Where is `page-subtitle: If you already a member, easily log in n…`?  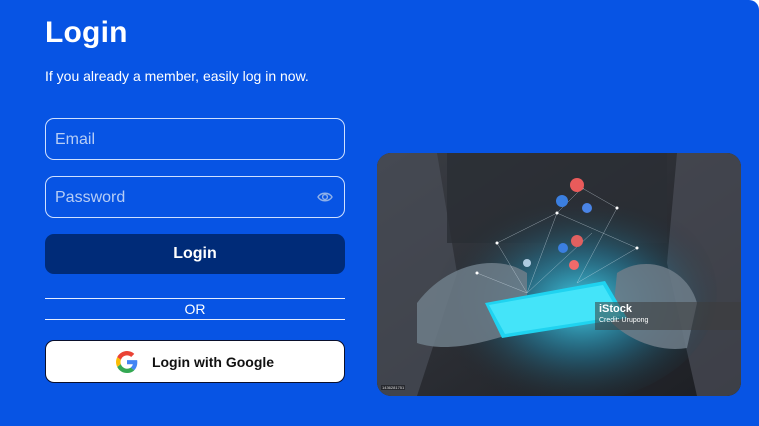 page-subtitle: If you already a member, easily log in n… is located at coordinates (177, 76).